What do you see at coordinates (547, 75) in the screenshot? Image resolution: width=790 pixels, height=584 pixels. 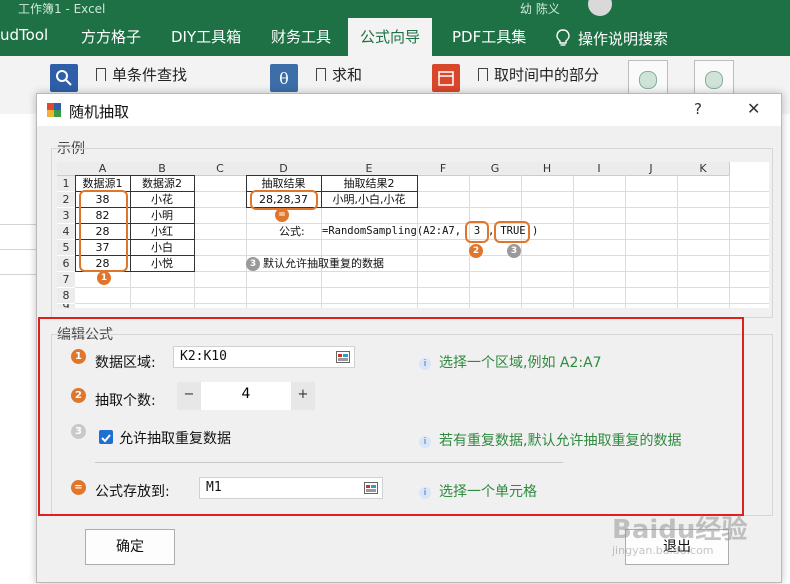 I see `time-part-label: 取时间中的部分` at bounding box center [547, 75].